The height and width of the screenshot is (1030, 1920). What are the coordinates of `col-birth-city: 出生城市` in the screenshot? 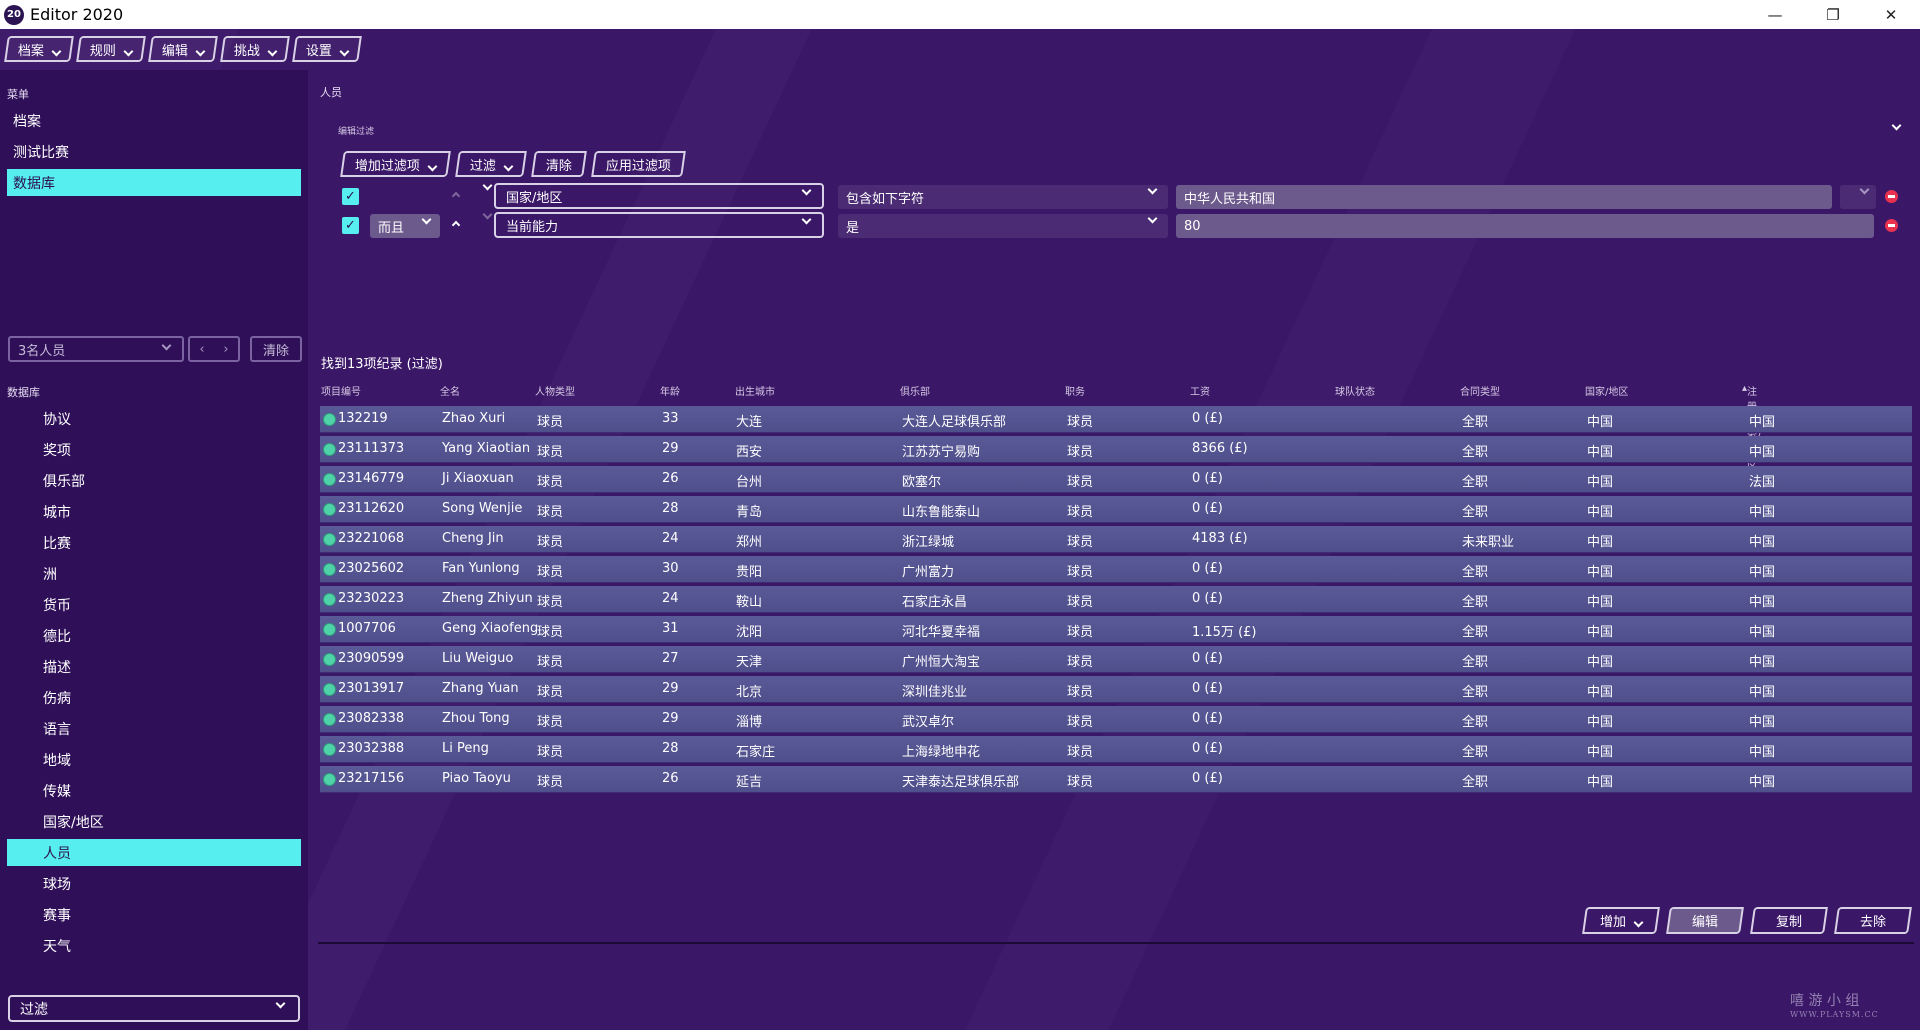 It's located at (755, 390).